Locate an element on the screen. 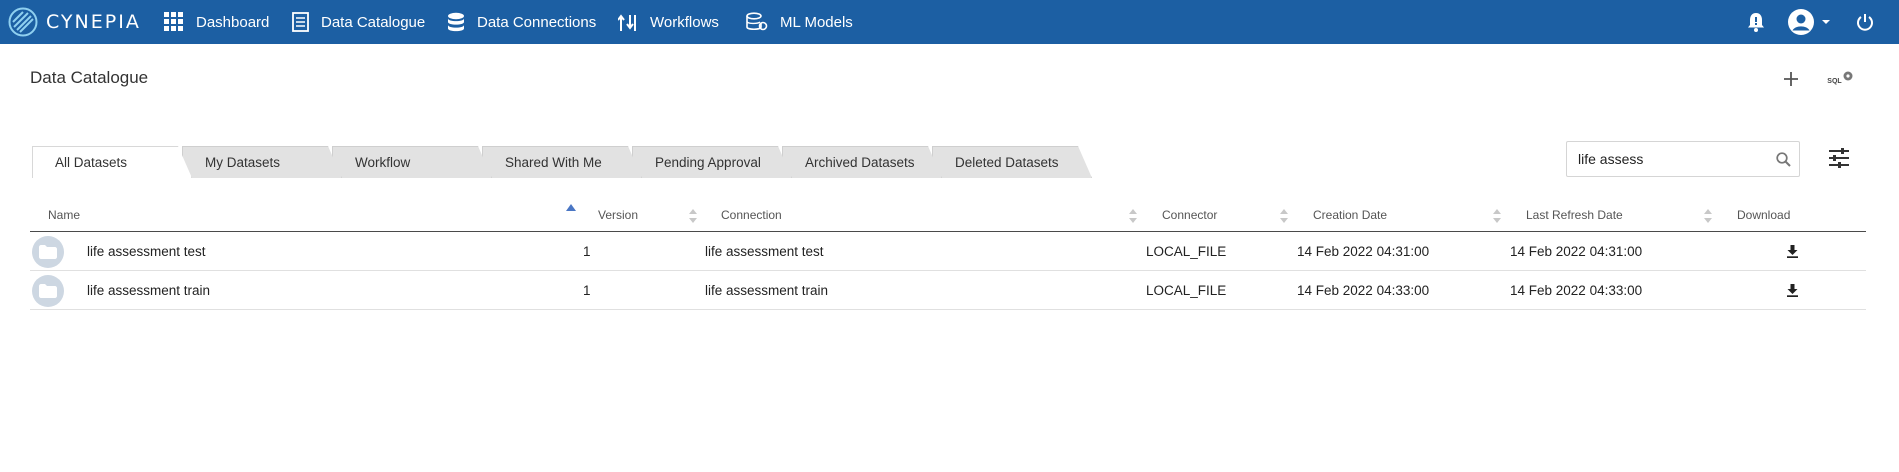 The image size is (1899, 472). tab-my-datasets: My Datasets is located at coordinates (262, 162).